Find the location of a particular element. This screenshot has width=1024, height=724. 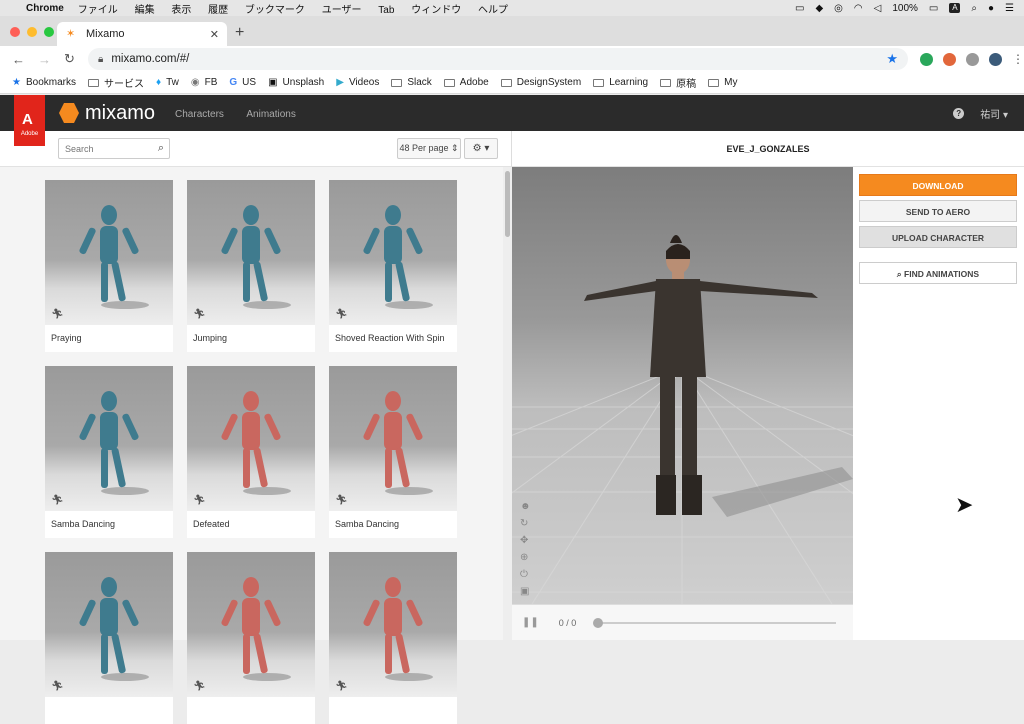

battery-status: 100% is located at coordinates (905, 8).